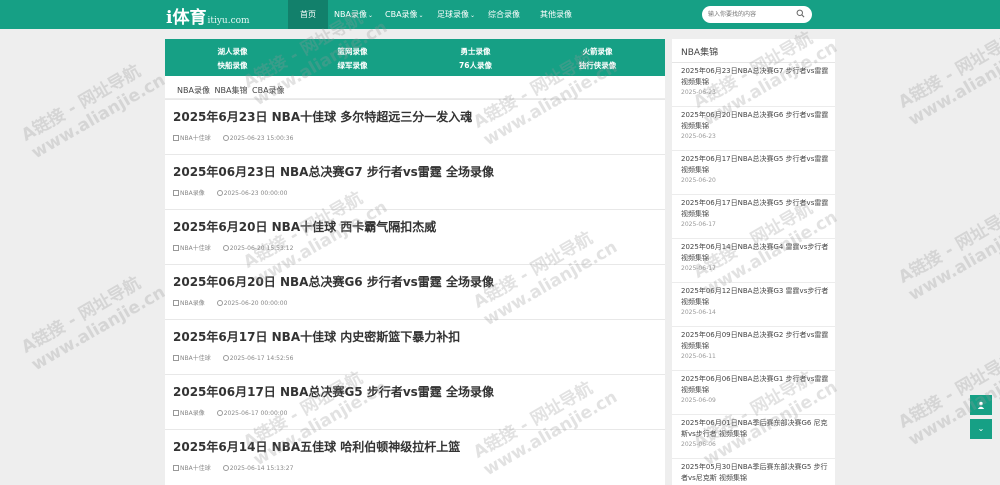 The height and width of the screenshot is (485, 1000). I want to click on scroll-down-button: ⌄, so click(981, 429).